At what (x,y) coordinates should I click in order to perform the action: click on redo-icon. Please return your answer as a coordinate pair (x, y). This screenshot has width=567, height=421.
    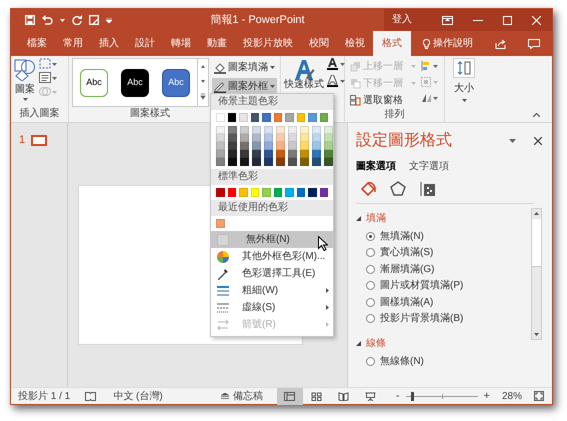
    Looking at the image, I should click on (77, 20).